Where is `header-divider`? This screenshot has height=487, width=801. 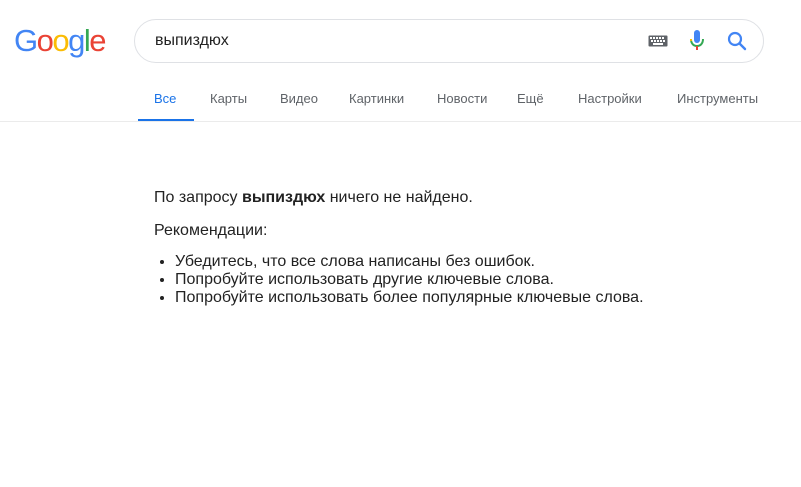 header-divider is located at coordinates (400, 121).